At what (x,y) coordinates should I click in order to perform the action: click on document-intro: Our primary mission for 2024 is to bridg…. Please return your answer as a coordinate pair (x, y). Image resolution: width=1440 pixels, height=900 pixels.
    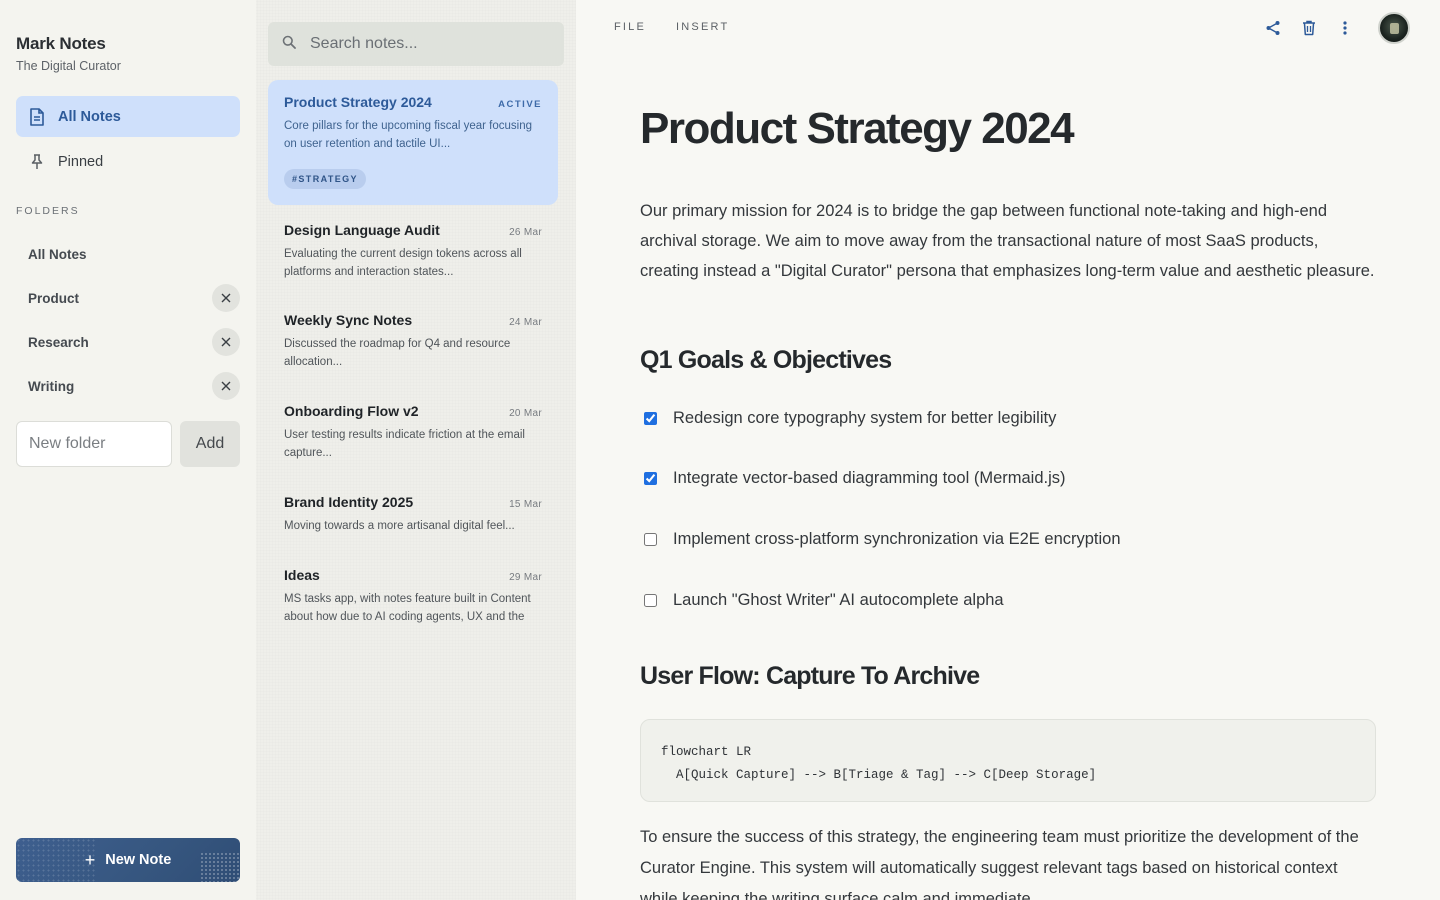
    Looking at the image, I should click on (1010, 241).